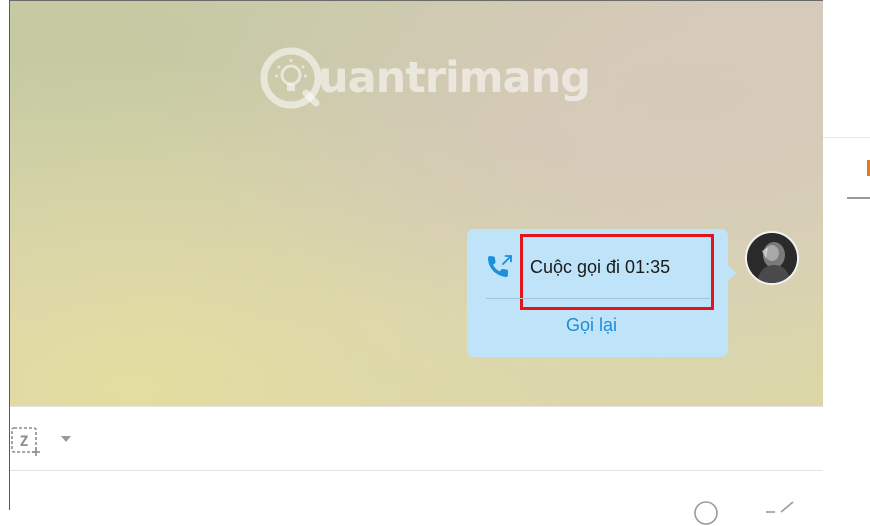  I want to click on outgoing-call-icon, so click(500, 266).